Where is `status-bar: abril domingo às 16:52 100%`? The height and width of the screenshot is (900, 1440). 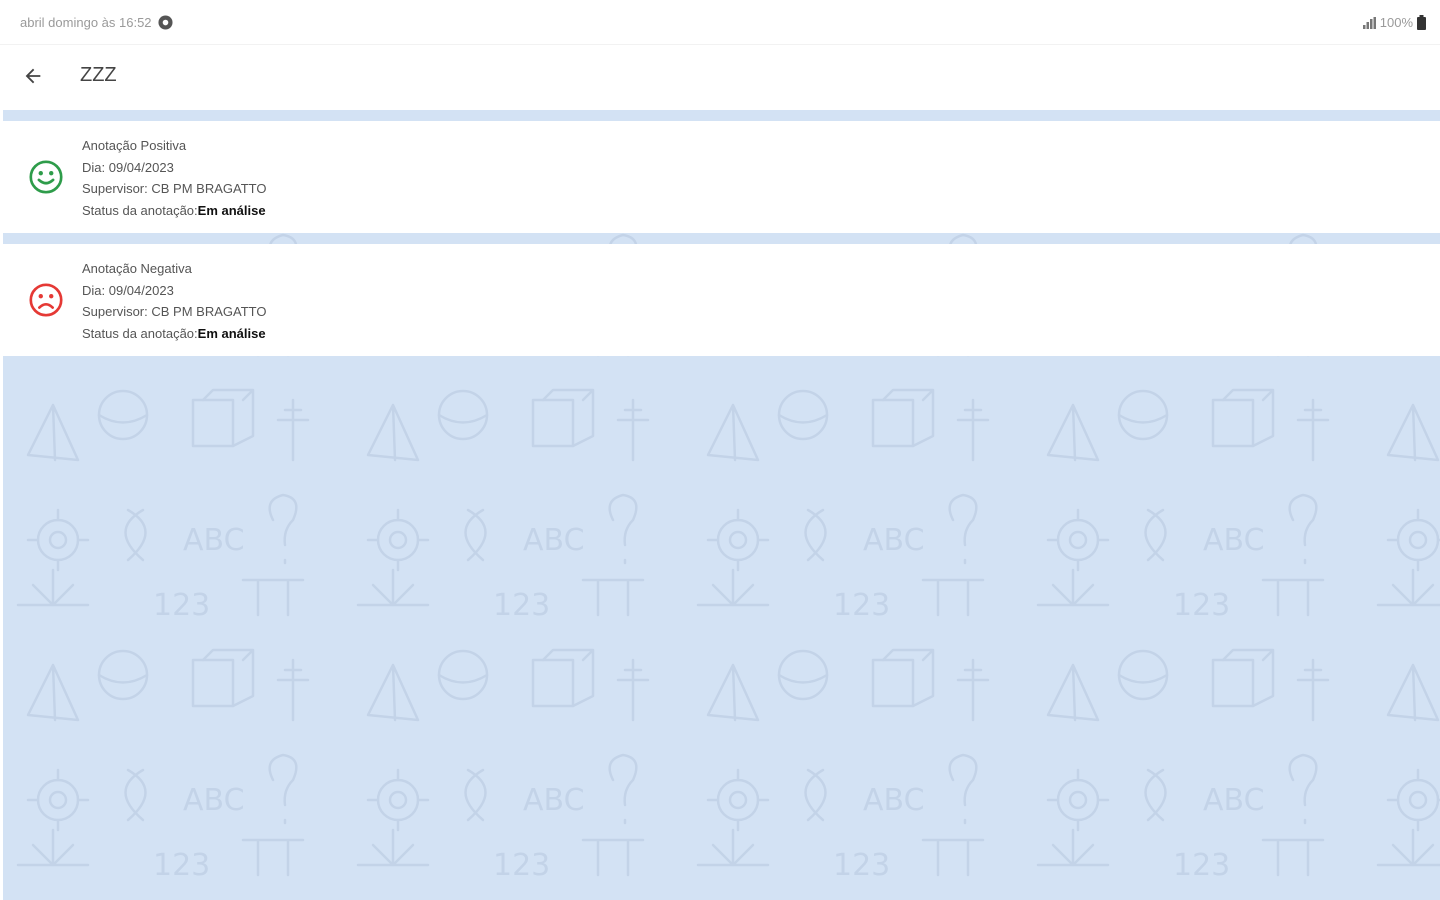 status-bar: abril domingo às 16:52 100% is located at coordinates (720, 22).